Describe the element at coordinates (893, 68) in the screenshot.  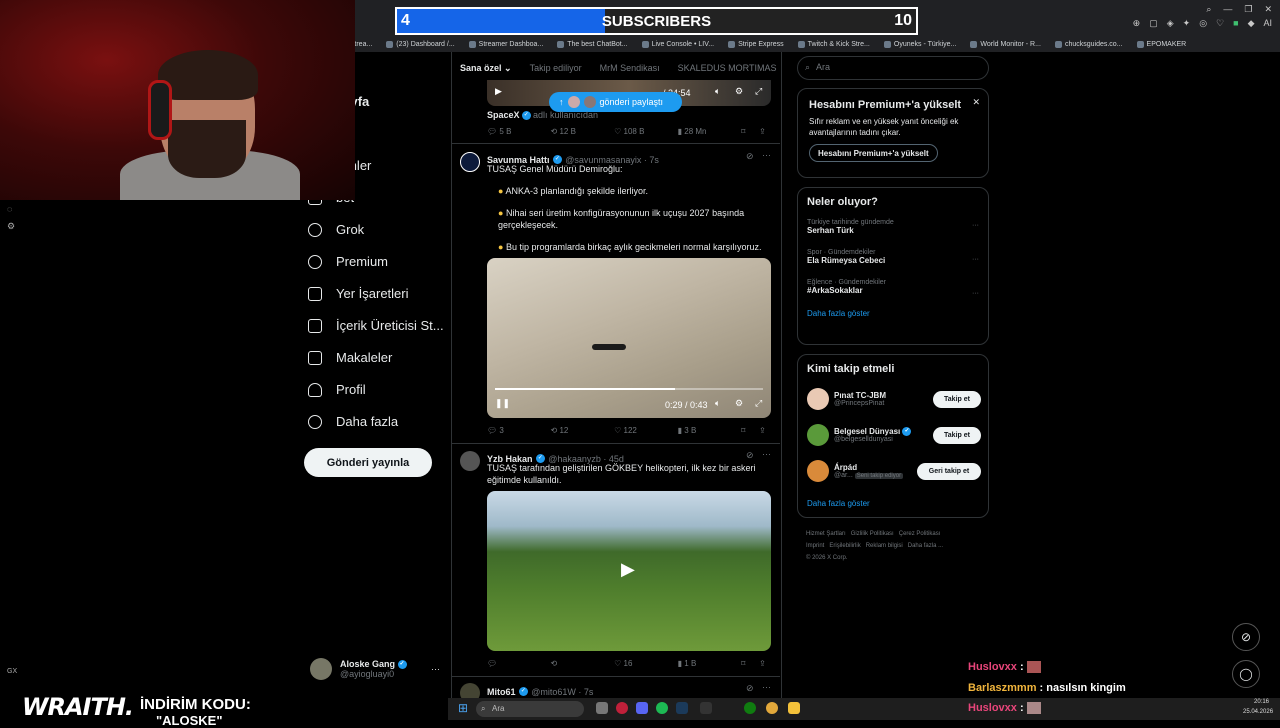
I see `search-input: ⌕ Ara` at that location.